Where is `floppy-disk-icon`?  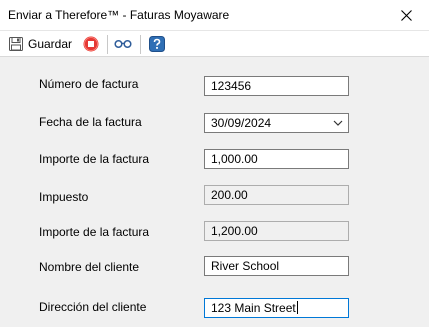
floppy-disk-icon is located at coordinates (16, 44).